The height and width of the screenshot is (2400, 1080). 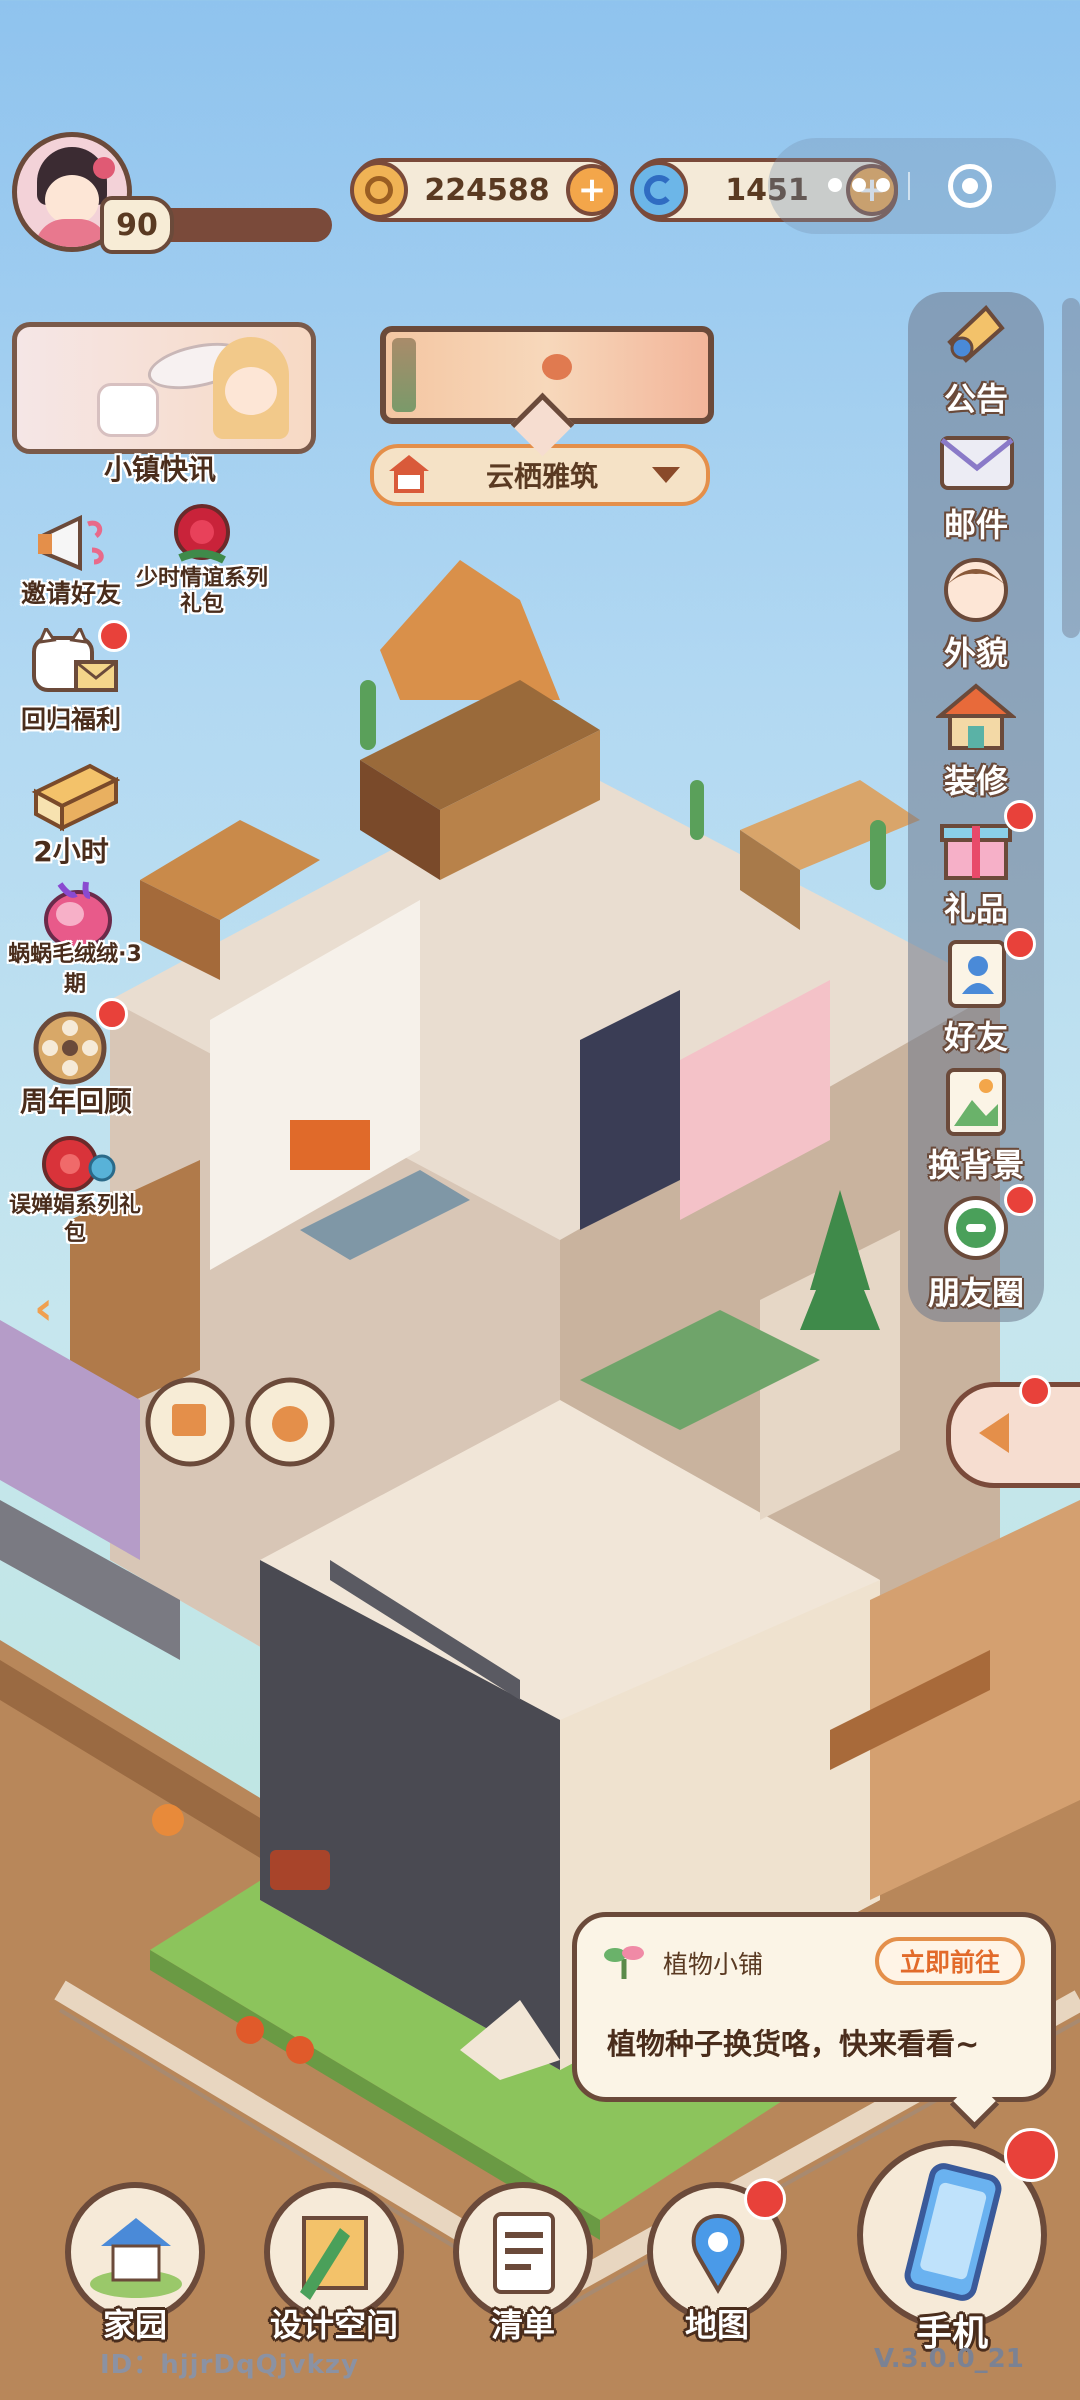 I want to click on gift-label: 礼品, so click(x=975, y=909).